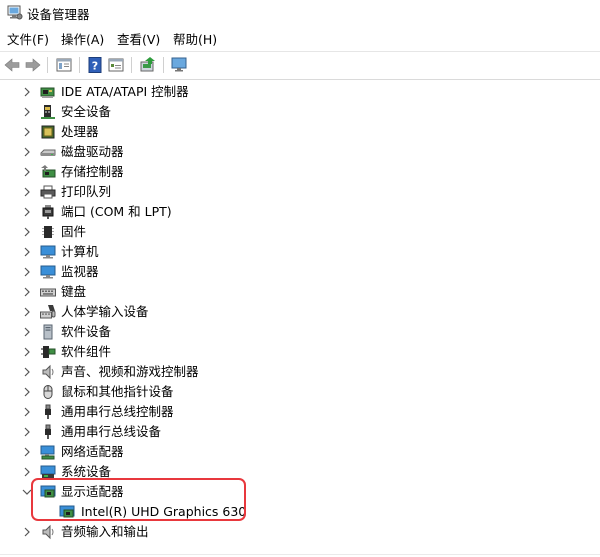  What do you see at coordinates (300, 272) in the screenshot?
I see `tree-item-monitors: 监视器` at bounding box center [300, 272].